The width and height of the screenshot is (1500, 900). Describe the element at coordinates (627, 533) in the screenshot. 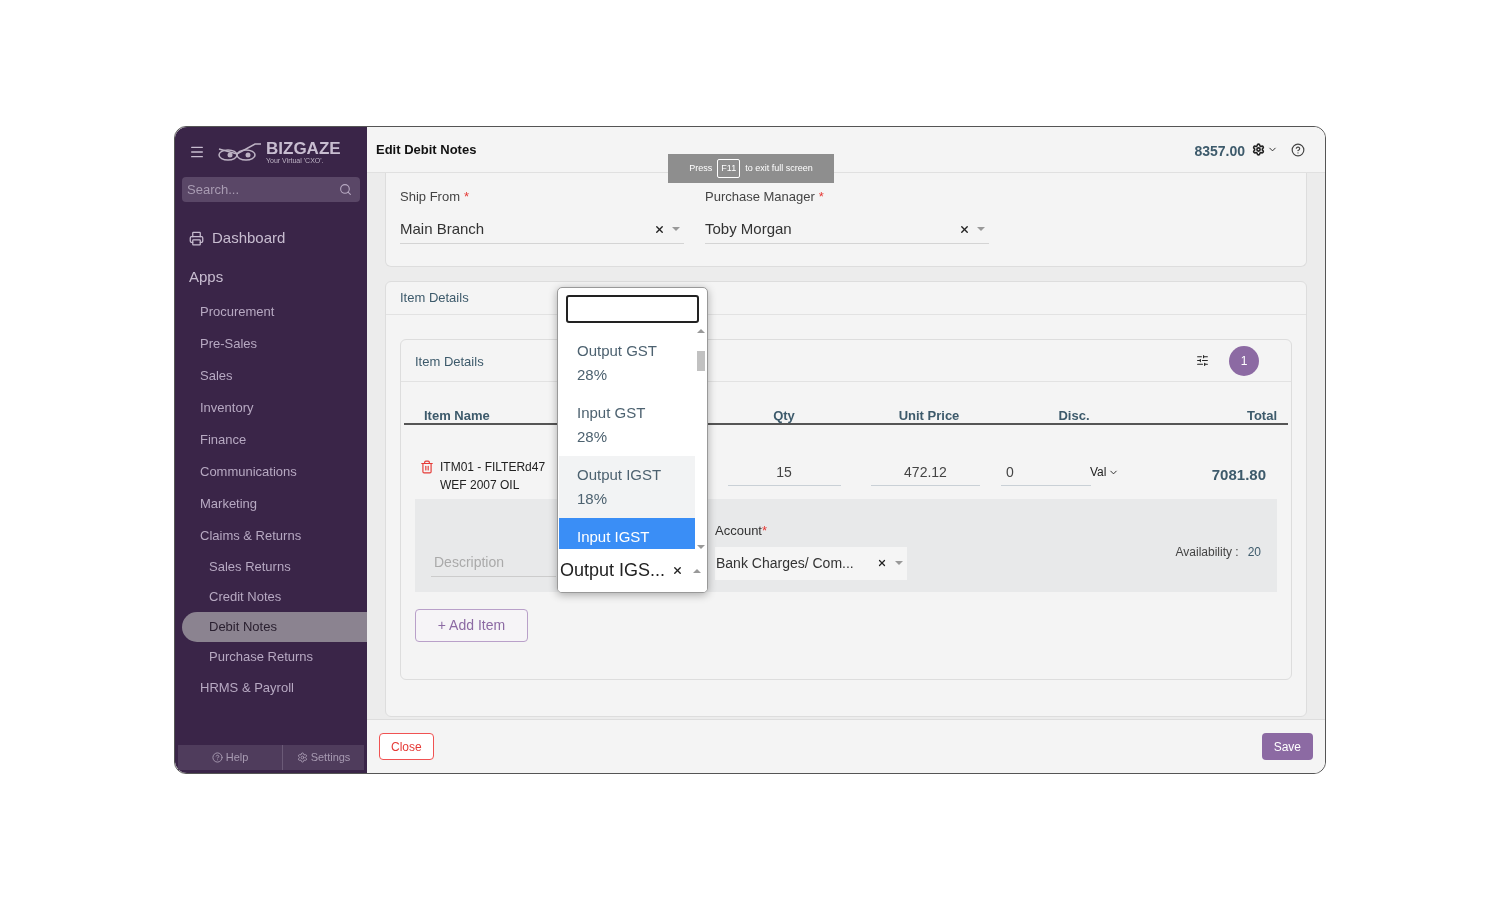

I see `dropdown-option: Input IGST` at that location.